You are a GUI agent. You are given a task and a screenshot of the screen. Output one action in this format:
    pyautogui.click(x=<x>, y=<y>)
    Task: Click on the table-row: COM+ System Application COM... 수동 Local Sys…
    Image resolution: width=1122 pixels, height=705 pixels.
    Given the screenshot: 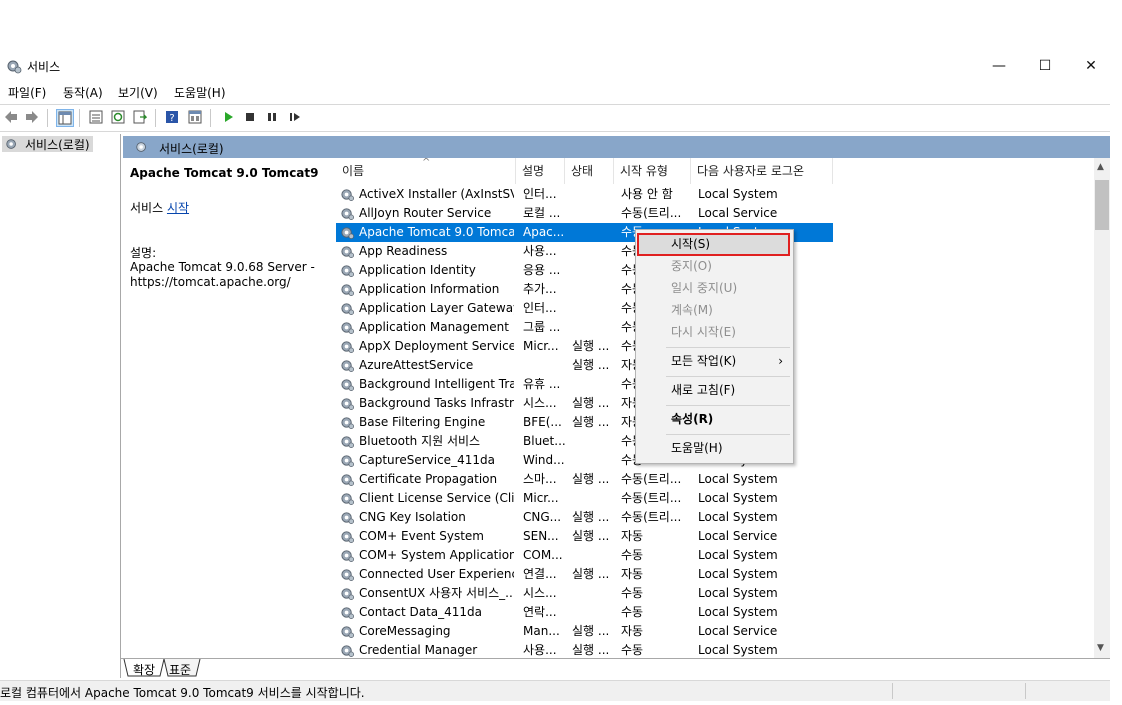 What is the action you would take?
    pyautogui.click(x=584, y=555)
    